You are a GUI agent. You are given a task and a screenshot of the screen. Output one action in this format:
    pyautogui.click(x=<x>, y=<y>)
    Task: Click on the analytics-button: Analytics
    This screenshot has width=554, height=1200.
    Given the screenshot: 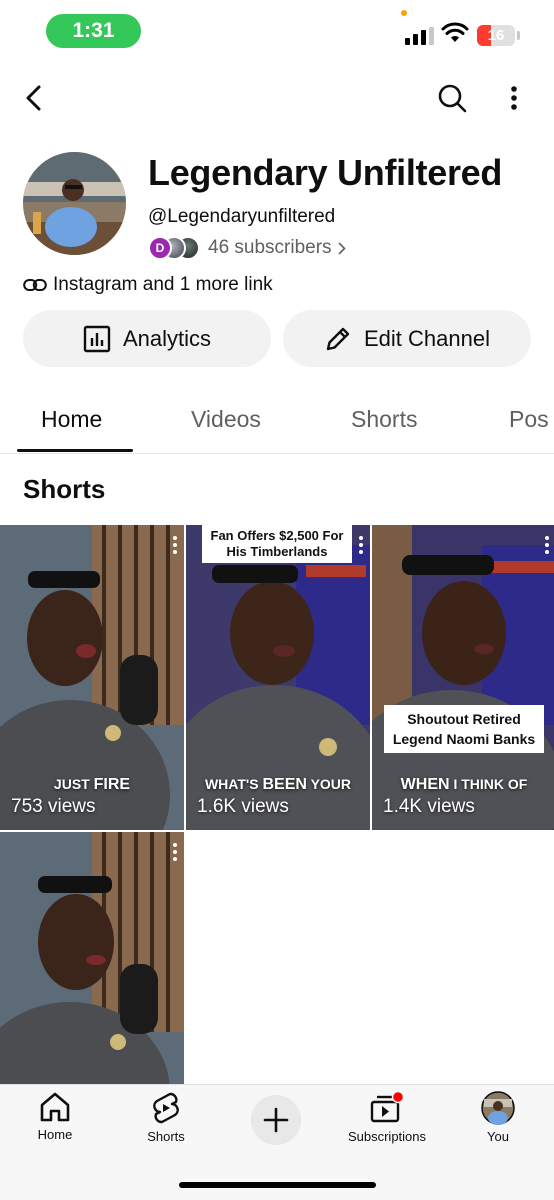 What is the action you would take?
    pyautogui.click(x=147, y=338)
    